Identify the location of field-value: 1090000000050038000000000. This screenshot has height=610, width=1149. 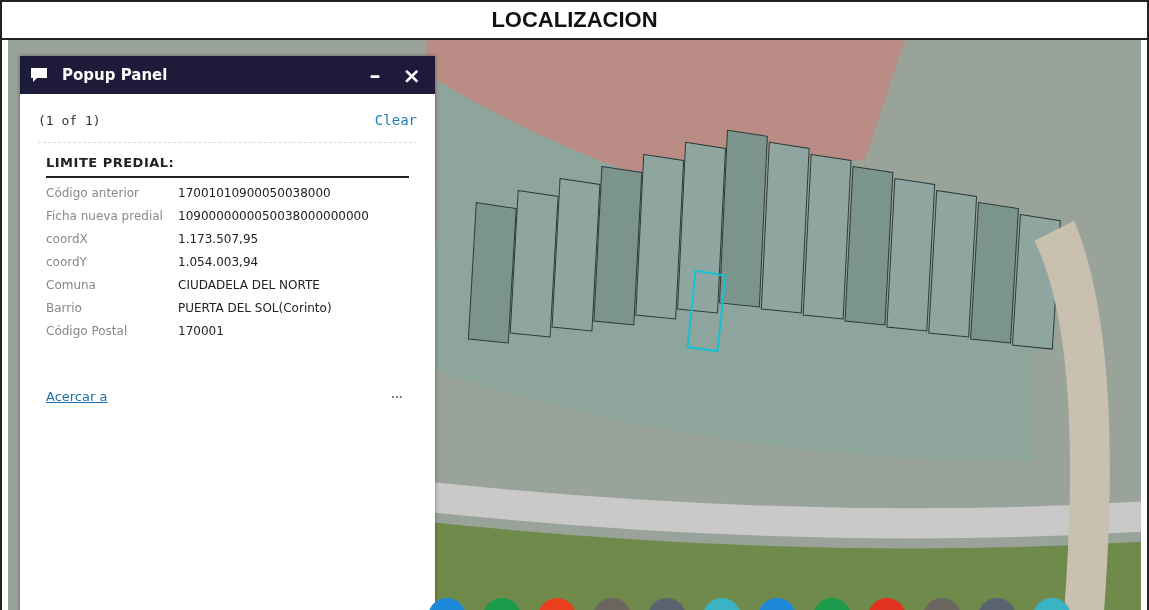
(274, 216).